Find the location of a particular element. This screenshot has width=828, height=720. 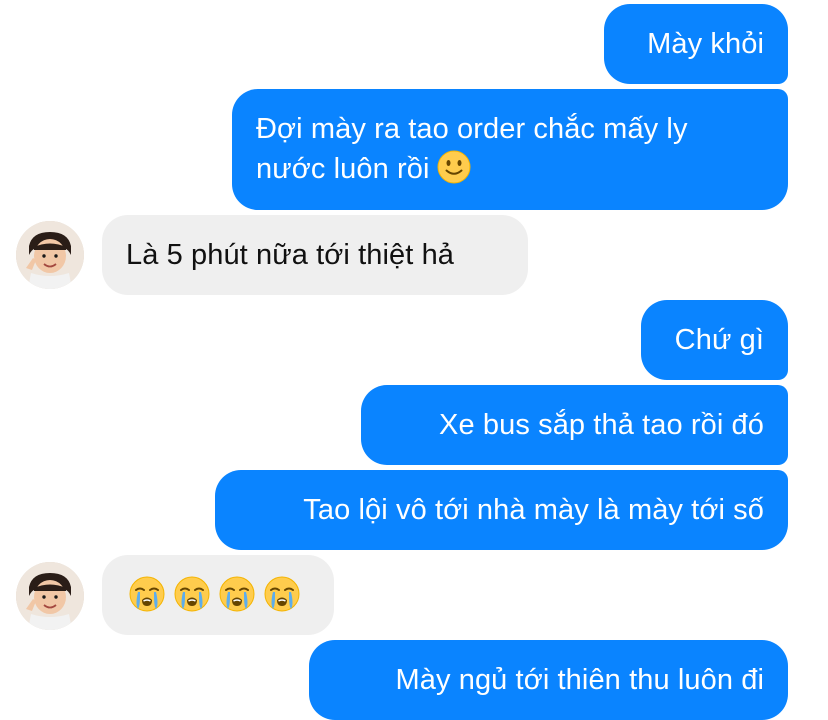

message-text: Mày khỏi is located at coordinates (705, 44).